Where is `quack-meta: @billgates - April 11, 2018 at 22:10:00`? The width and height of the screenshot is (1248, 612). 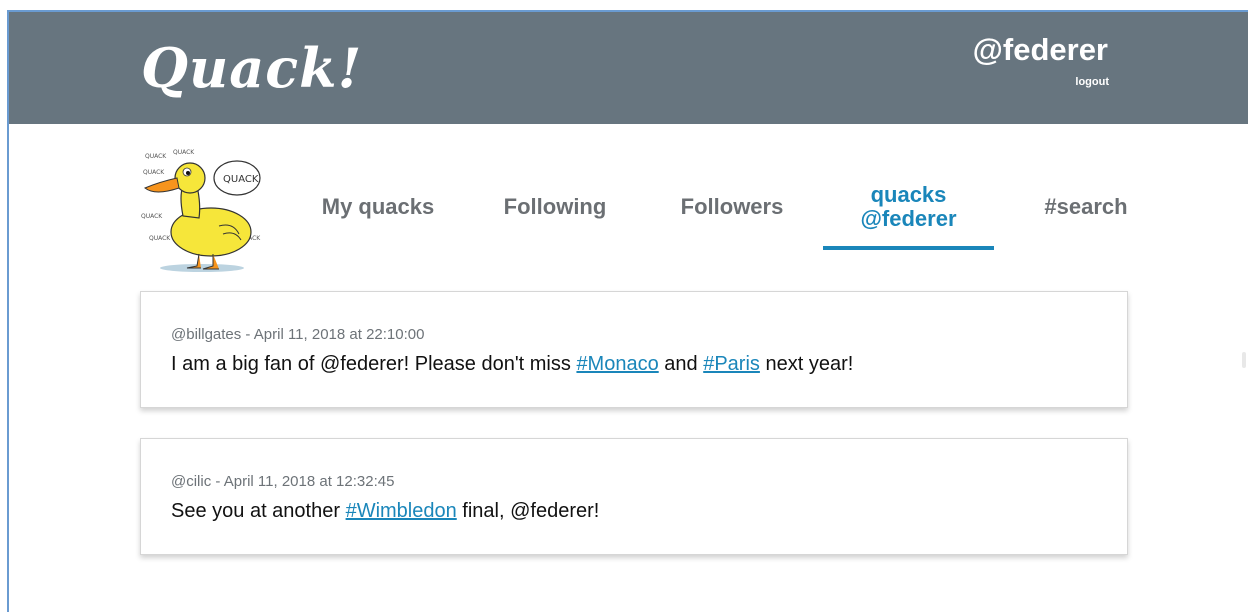
quack-meta: @billgates - April 11, 2018 at 22:10:00 is located at coordinates (298, 334).